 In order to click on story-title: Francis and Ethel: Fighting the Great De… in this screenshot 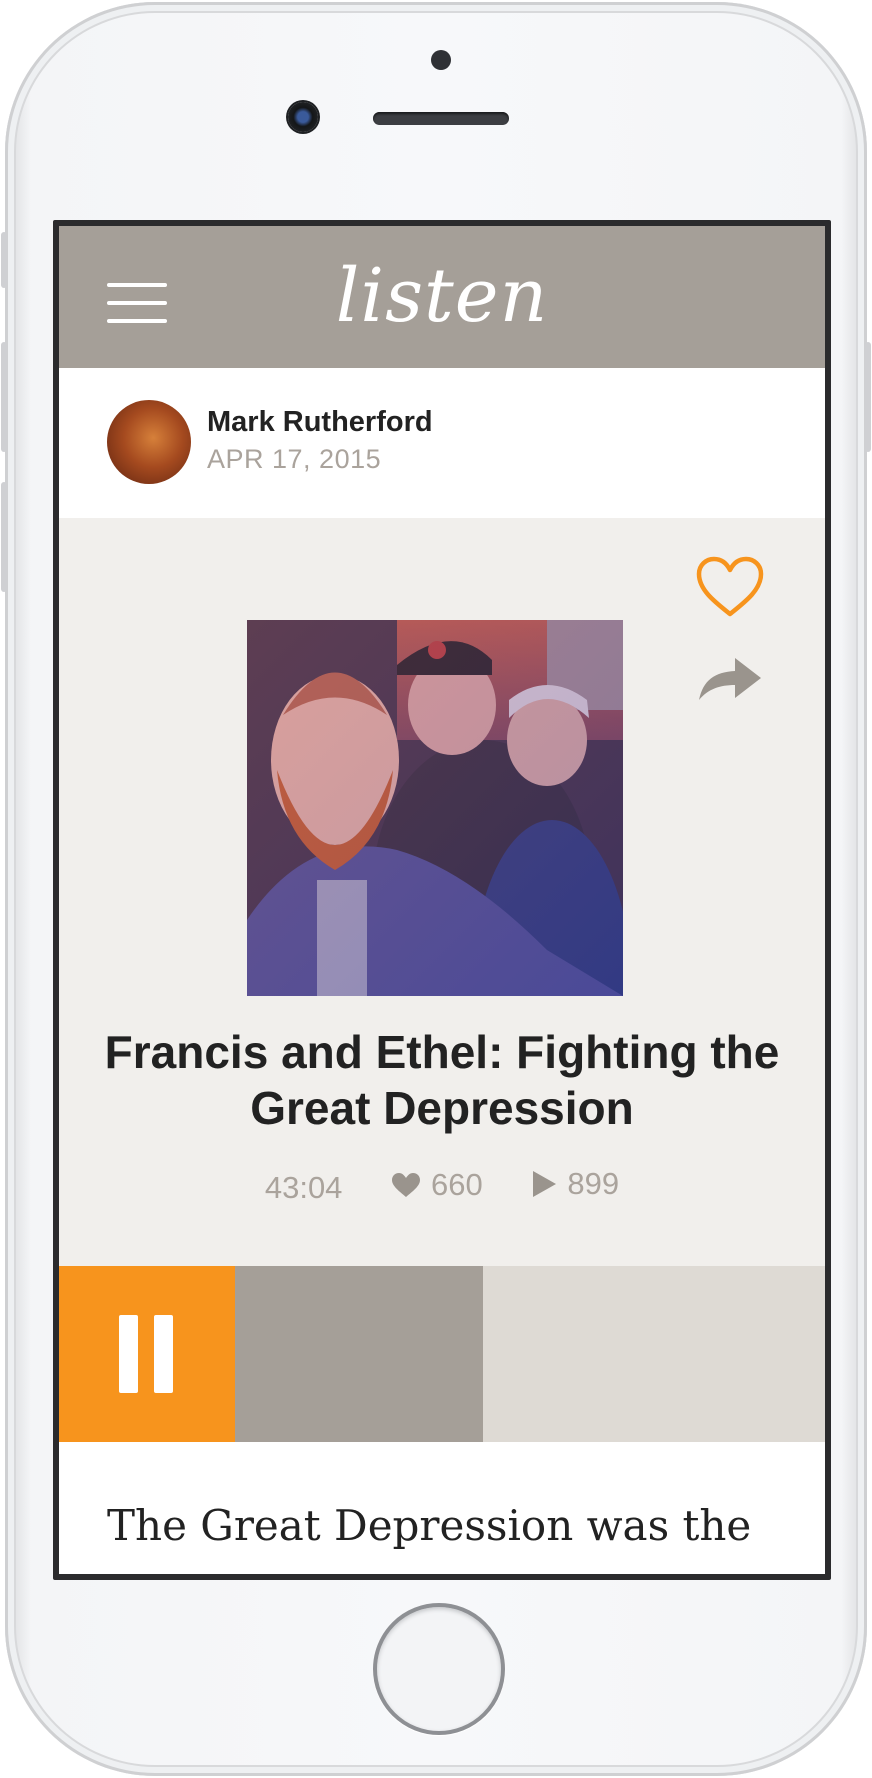, I will do `click(442, 1080)`.